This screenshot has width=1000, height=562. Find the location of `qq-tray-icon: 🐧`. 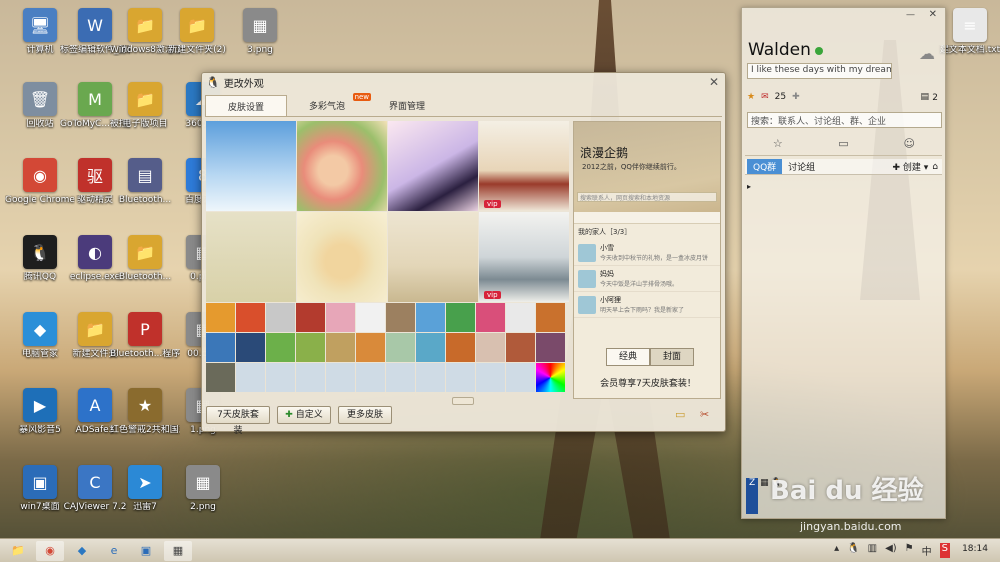

qq-tray-icon: 🐧 is located at coordinates (853, 550).